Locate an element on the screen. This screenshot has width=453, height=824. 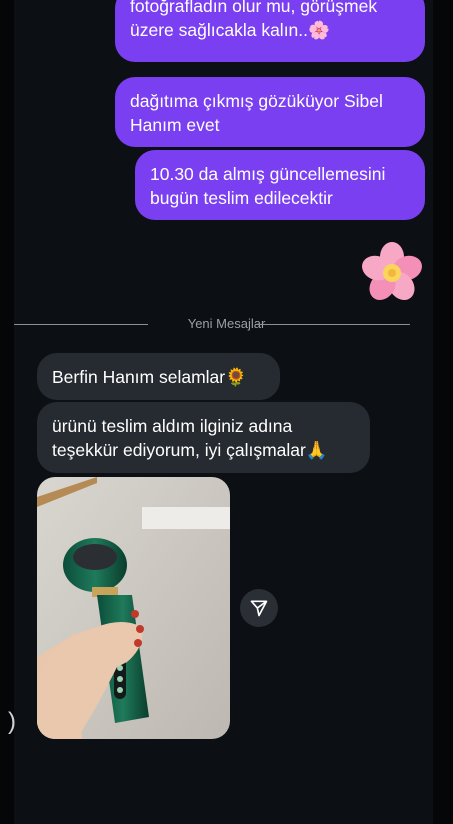
right-edge-frame is located at coordinates (443, 412).